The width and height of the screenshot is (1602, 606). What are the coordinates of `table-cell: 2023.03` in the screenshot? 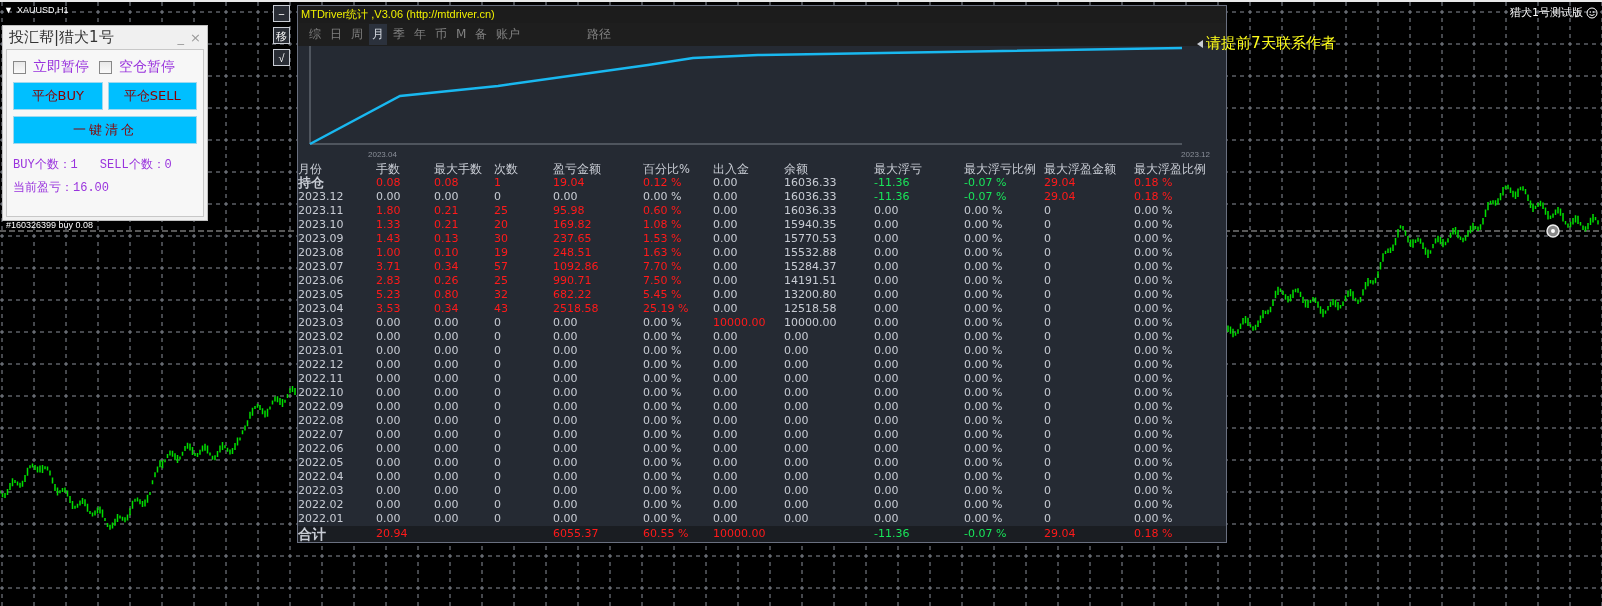 It's located at (321, 323).